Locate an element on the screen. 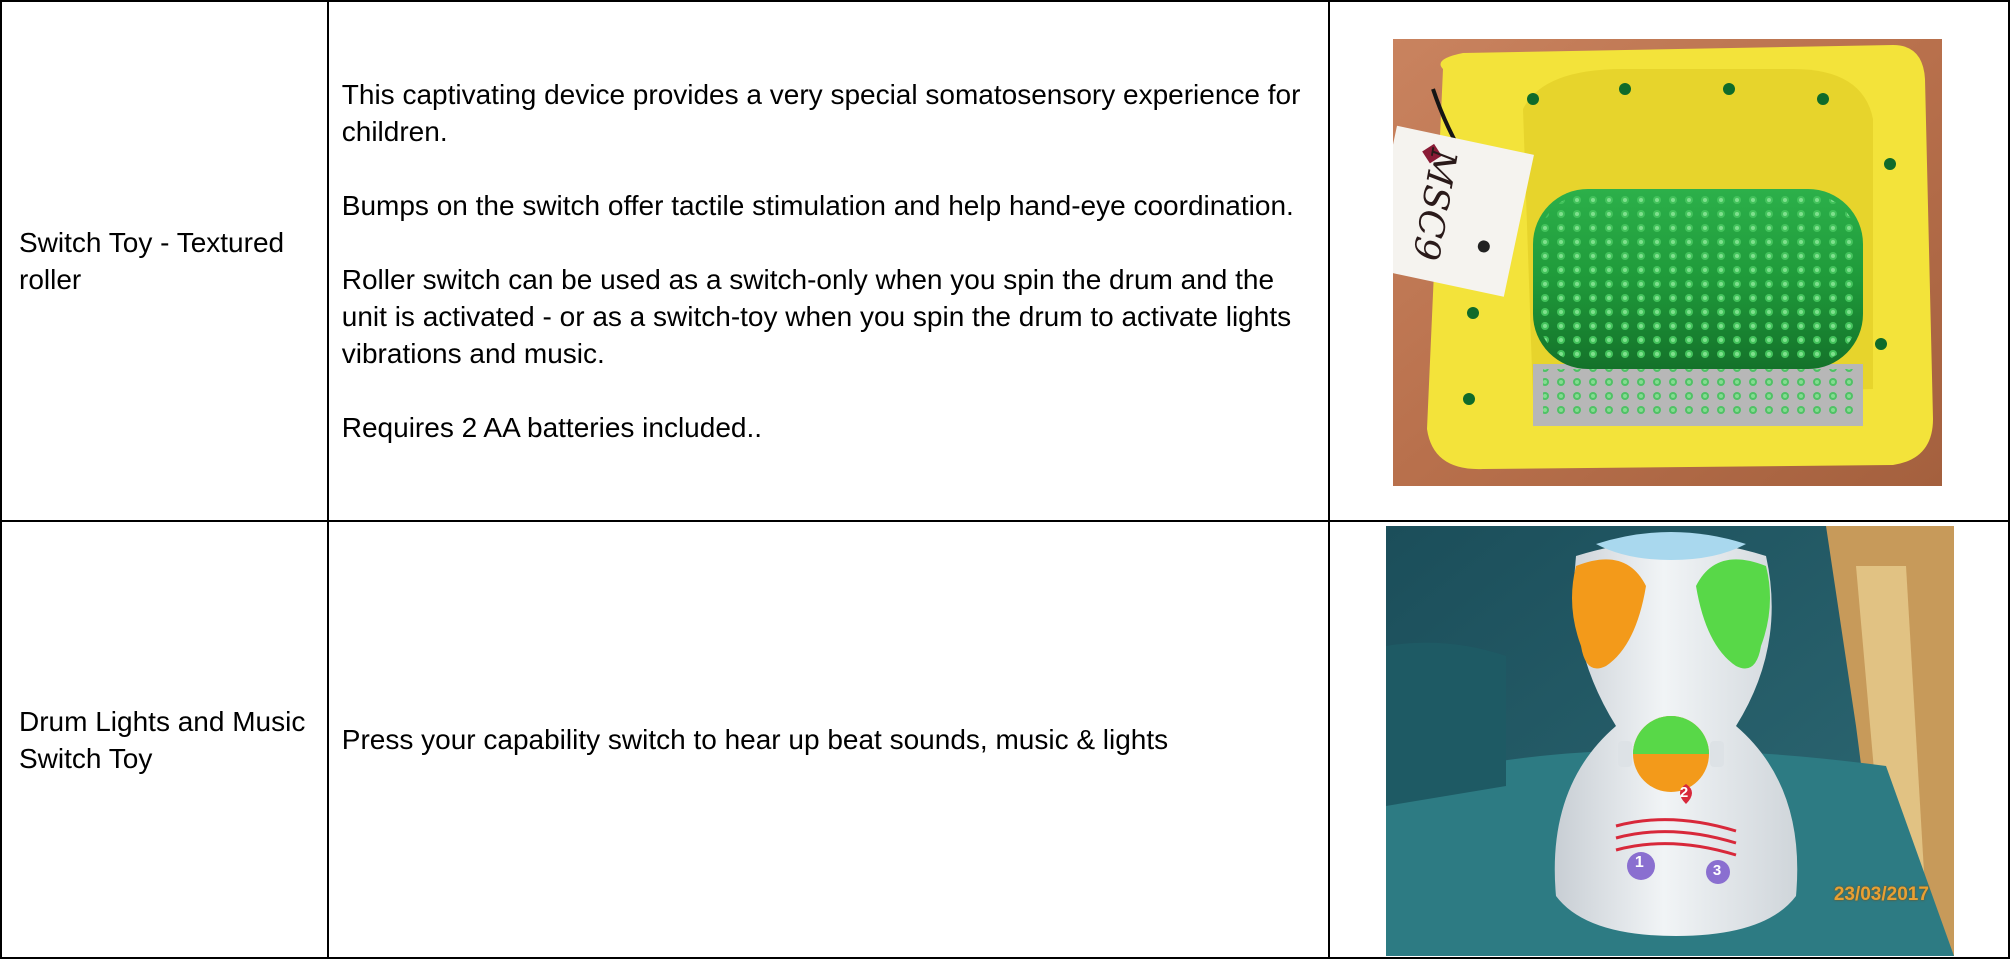  textured-roller-switch-icon is located at coordinates (1667, 262).